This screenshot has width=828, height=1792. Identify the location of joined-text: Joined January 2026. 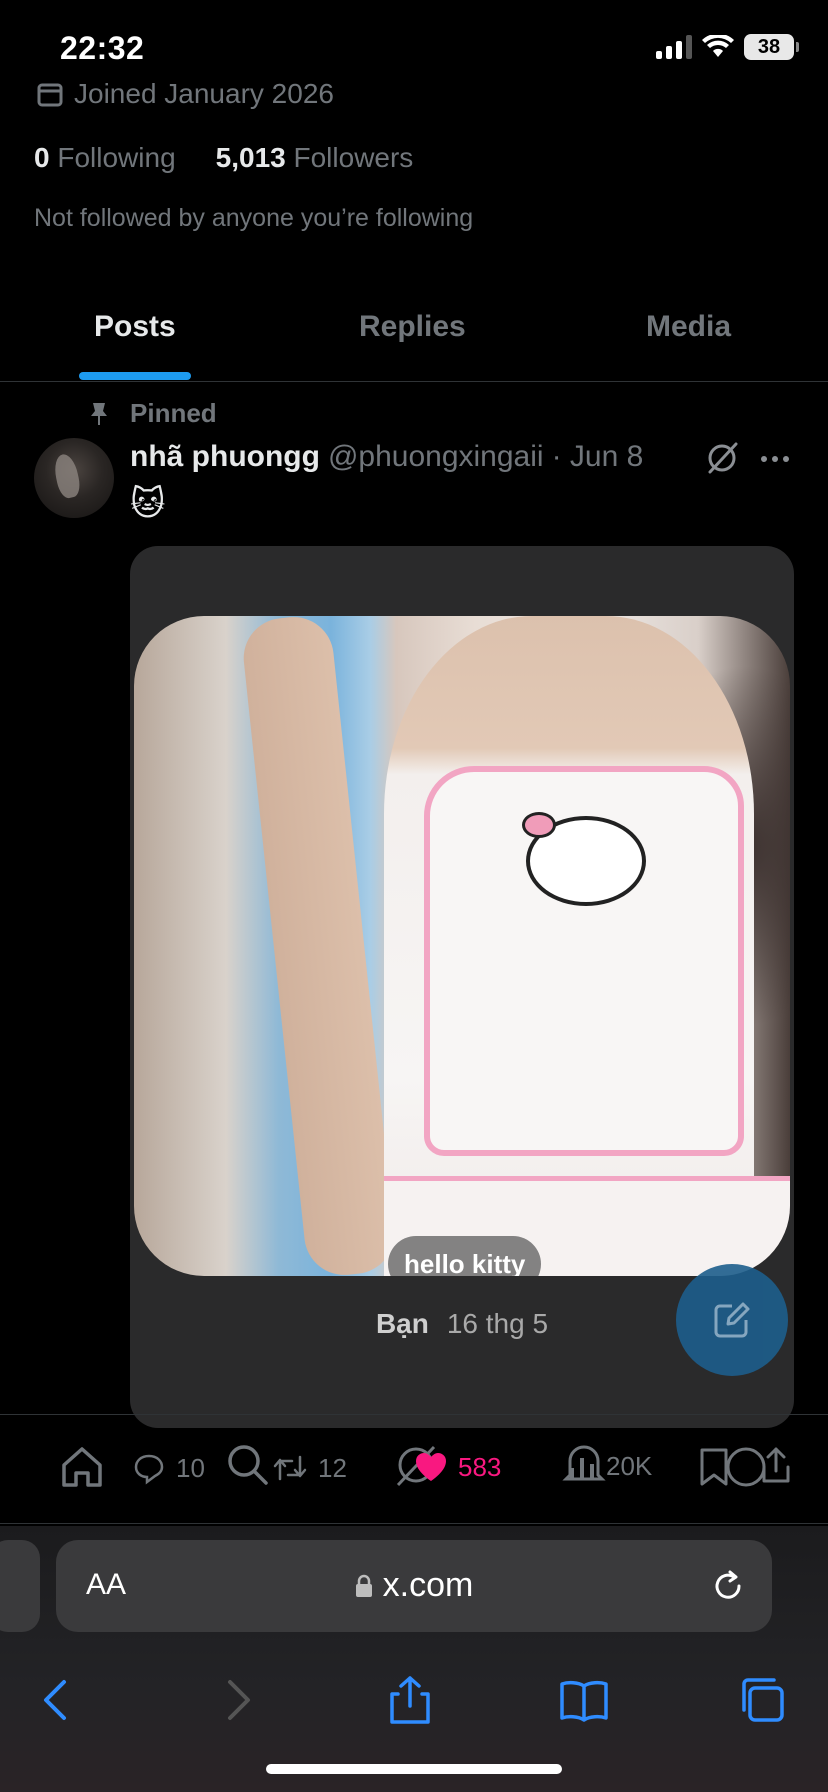
(204, 93).